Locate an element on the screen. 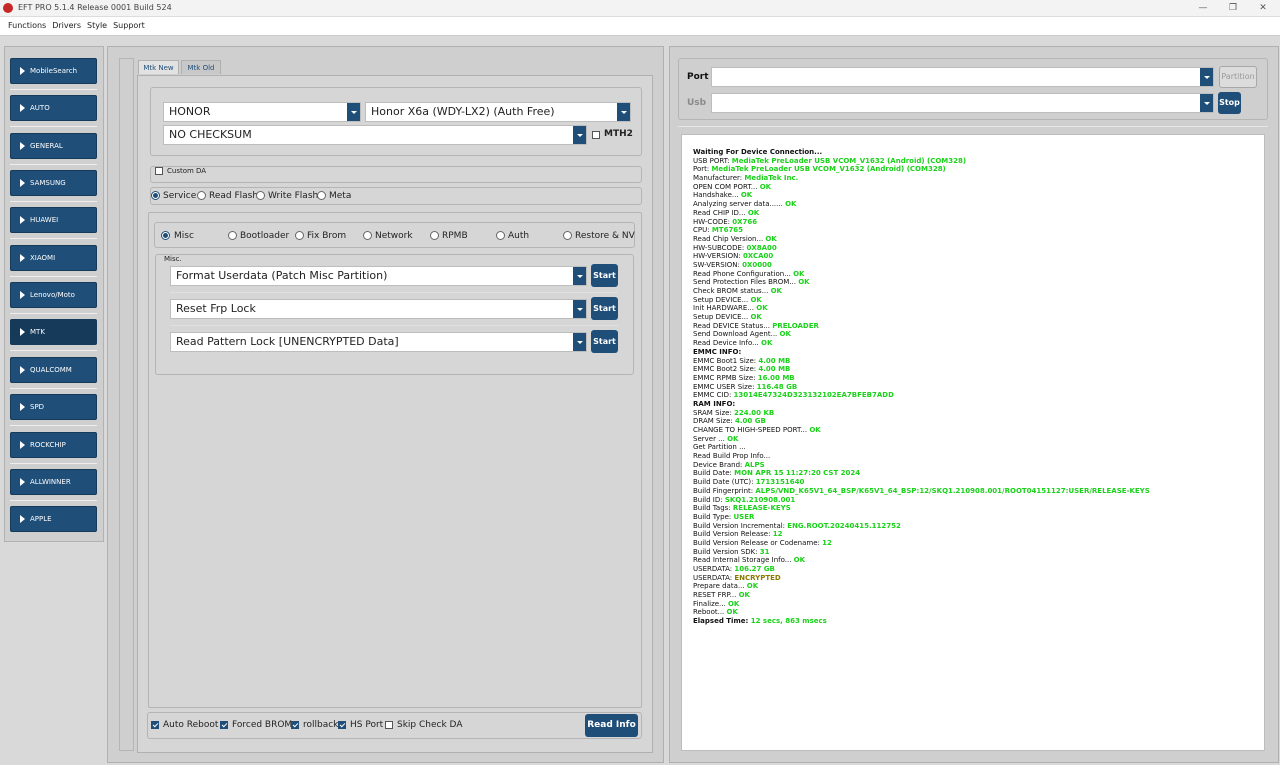 This screenshot has width=1280, height=765. subtab-network-radio is located at coordinates (367, 235).